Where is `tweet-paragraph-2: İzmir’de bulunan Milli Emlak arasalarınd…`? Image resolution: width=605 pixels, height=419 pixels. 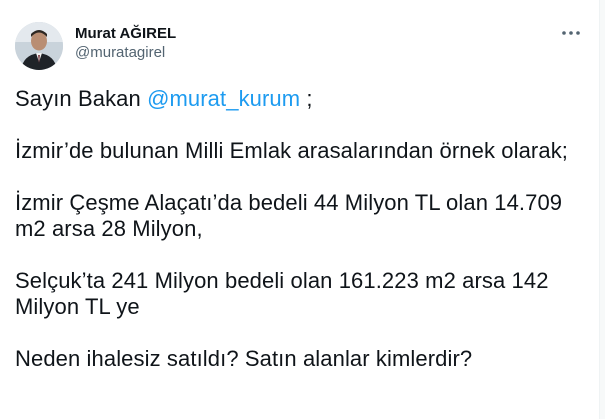
tweet-paragraph-2: İzmir’de bulunan Milli Emlak arasalarınd… is located at coordinates (291, 150).